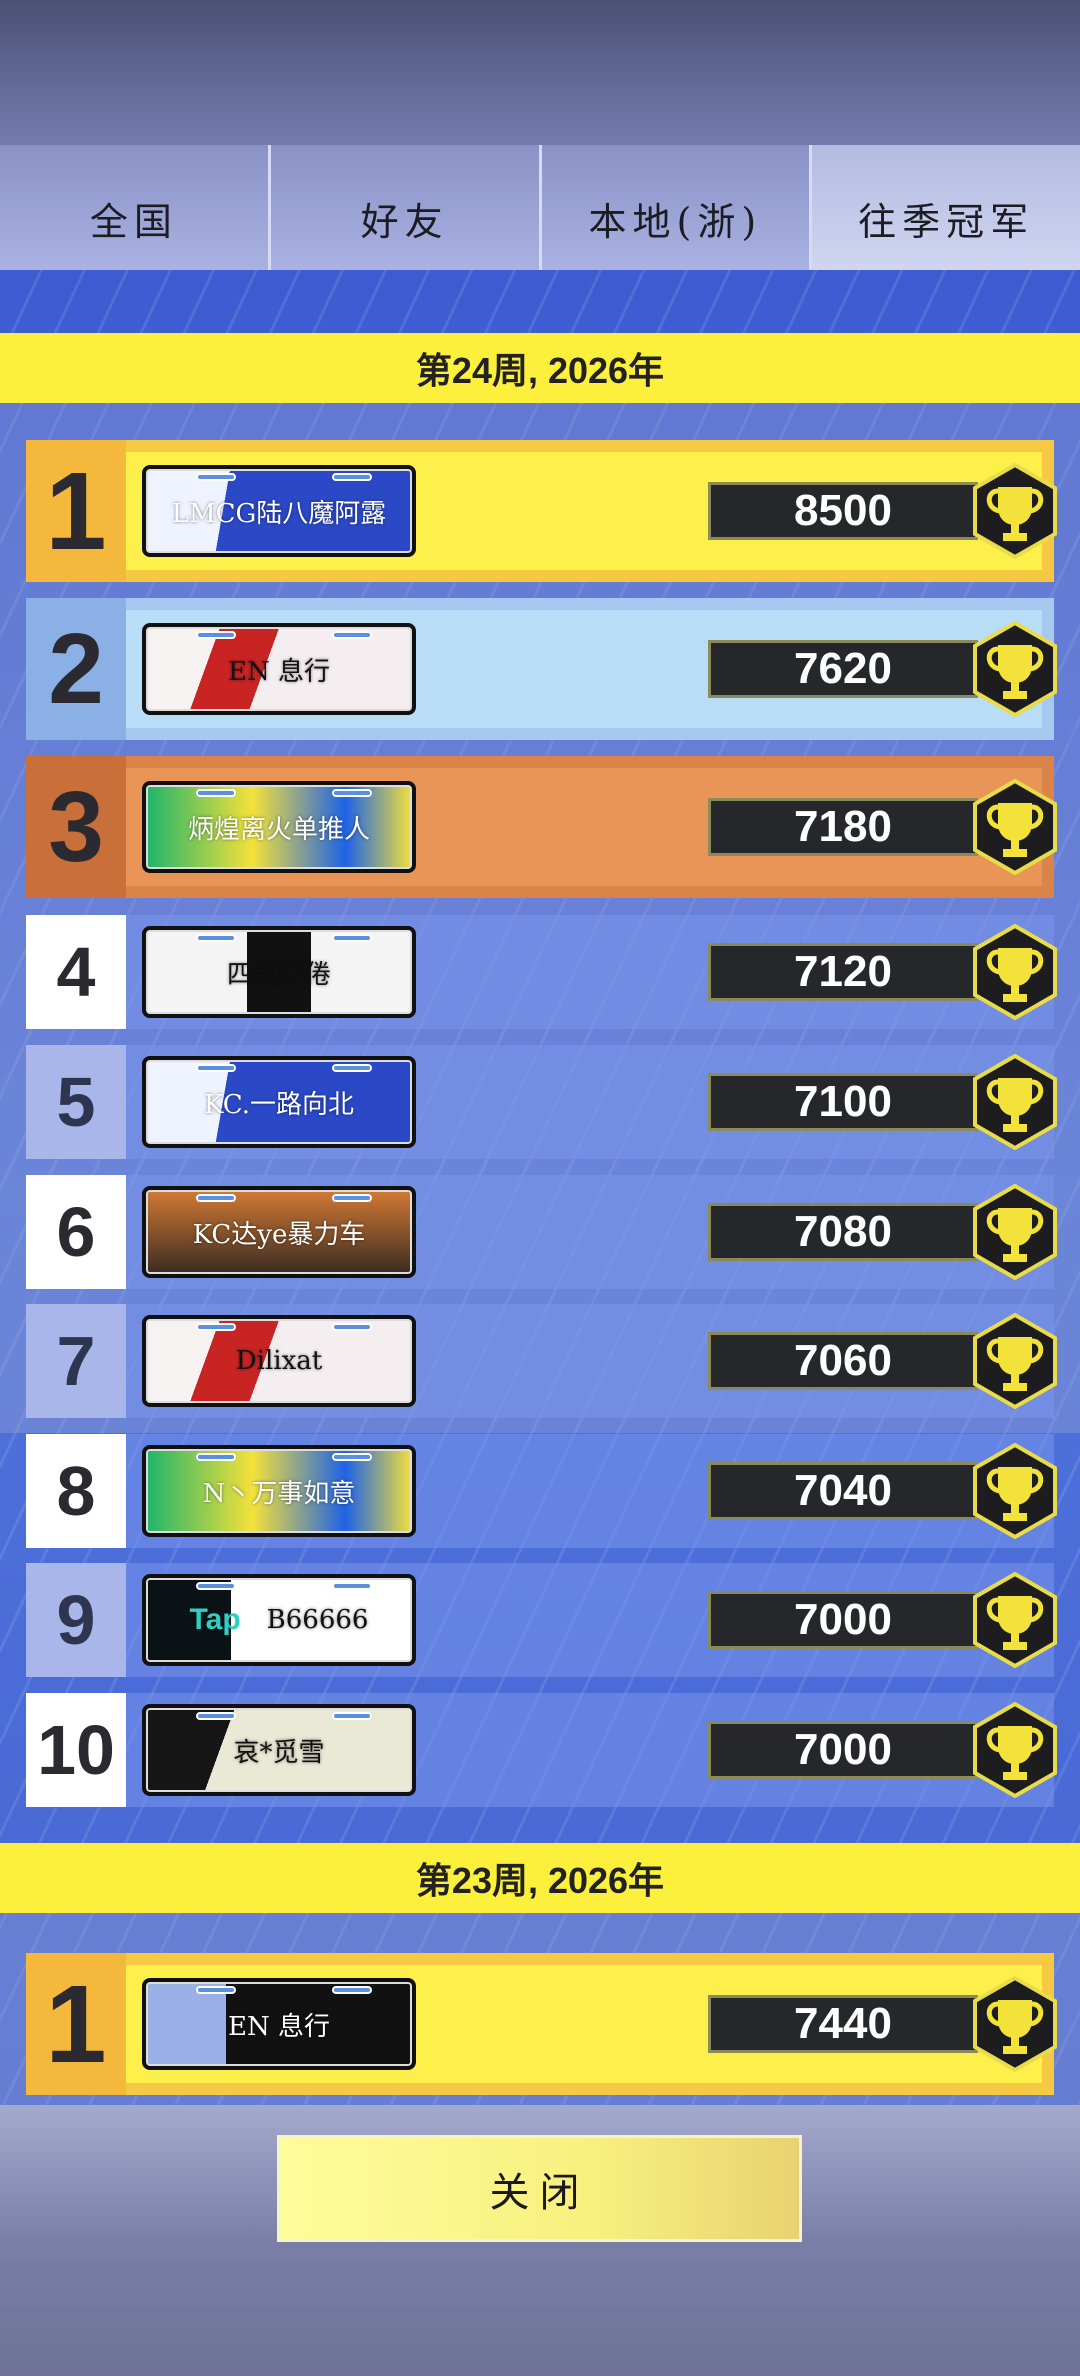 The height and width of the screenshot is (2376, 1080). I want to click on leaderboard-row: 5 KC.一路向北 7100, so click(541, 1102).